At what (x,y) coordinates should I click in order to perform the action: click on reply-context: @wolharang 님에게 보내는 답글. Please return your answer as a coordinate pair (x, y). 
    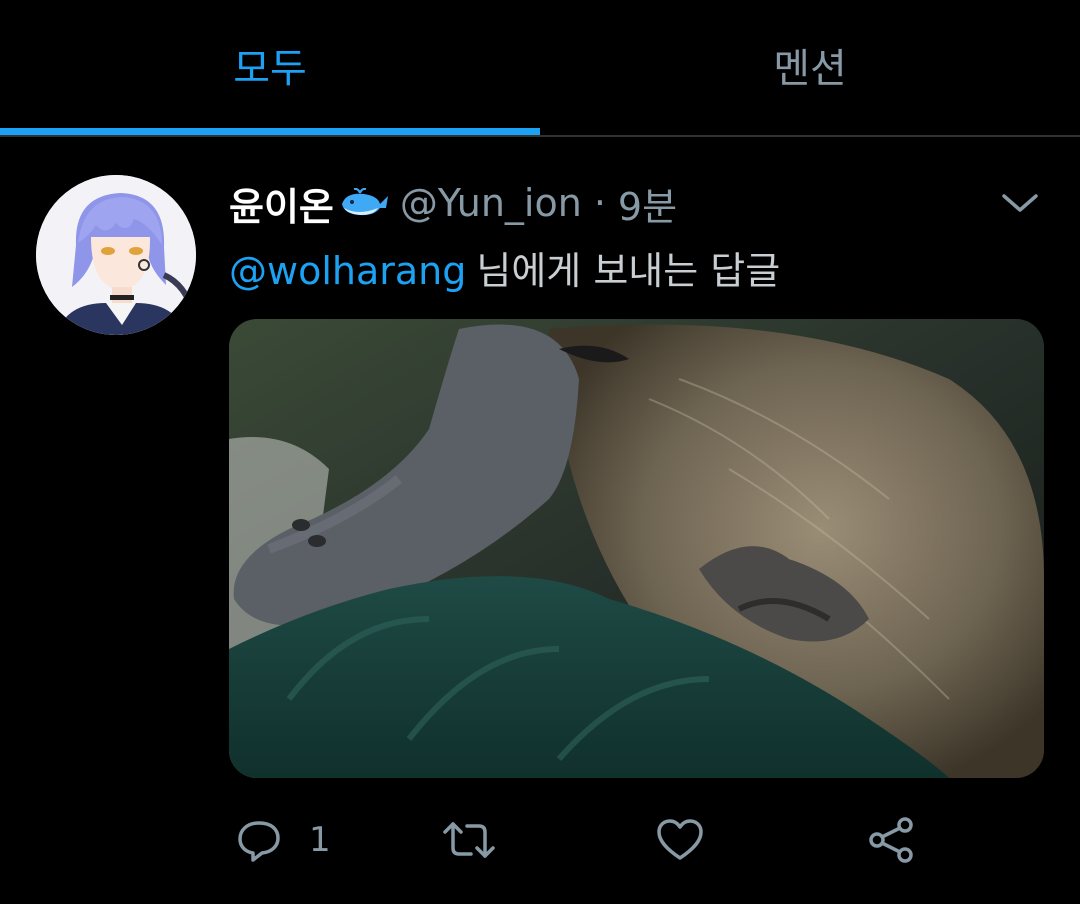
    Looking at the image, I should click on (504, 267).